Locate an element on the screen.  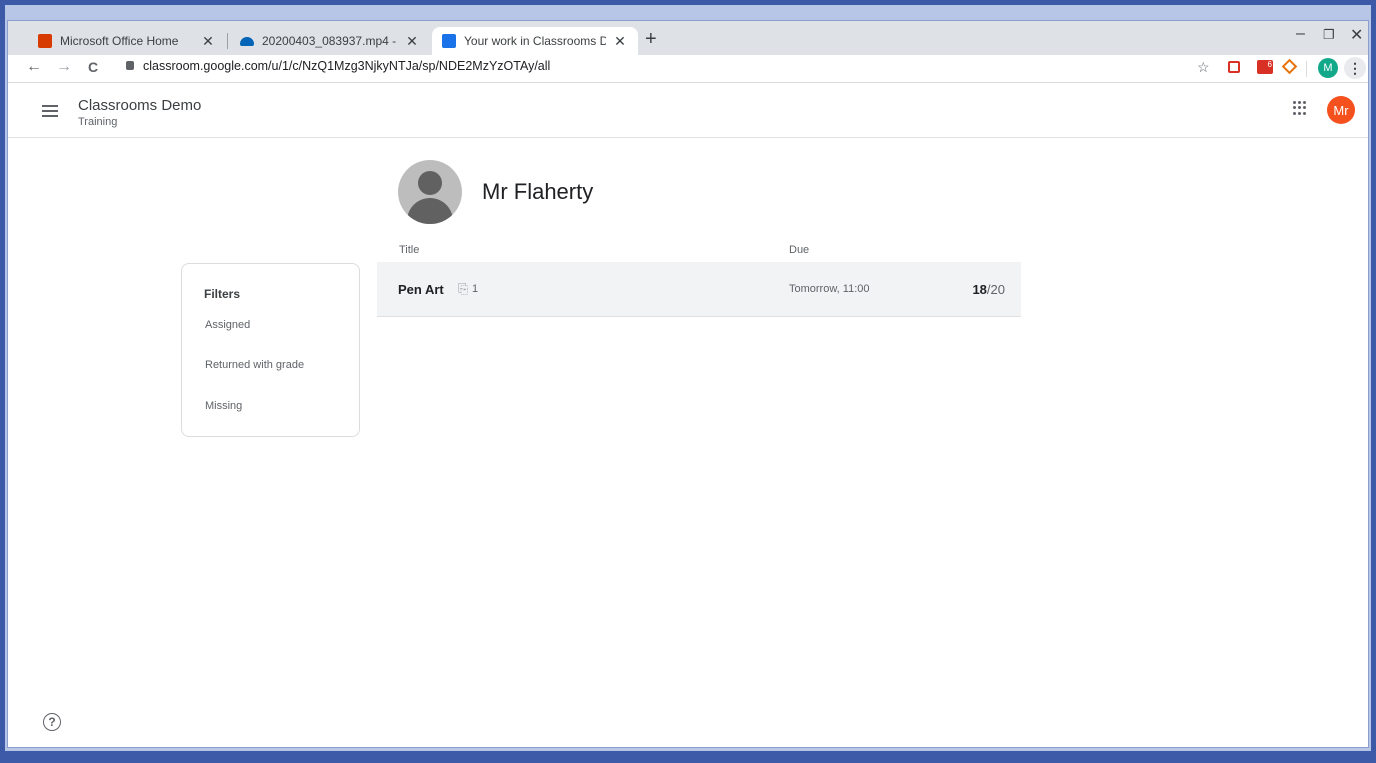
pocket-extension-icon is located at coordinates (1234, 67).